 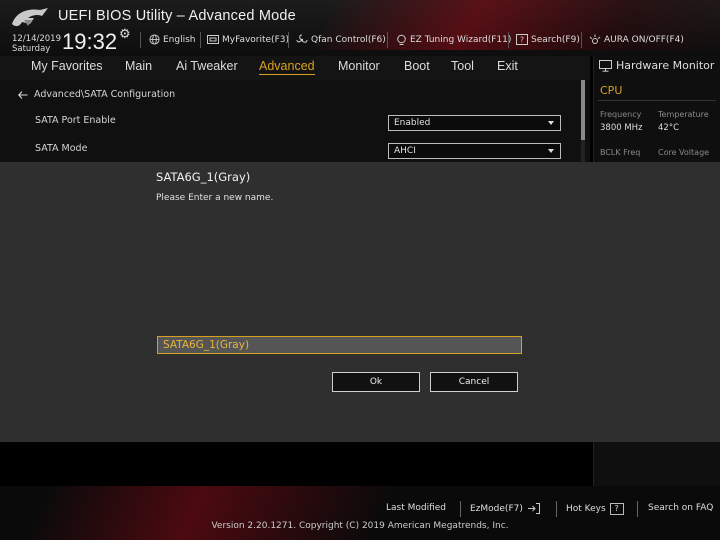 I want to click on aura-light-icon, so click(x=595, y=40).